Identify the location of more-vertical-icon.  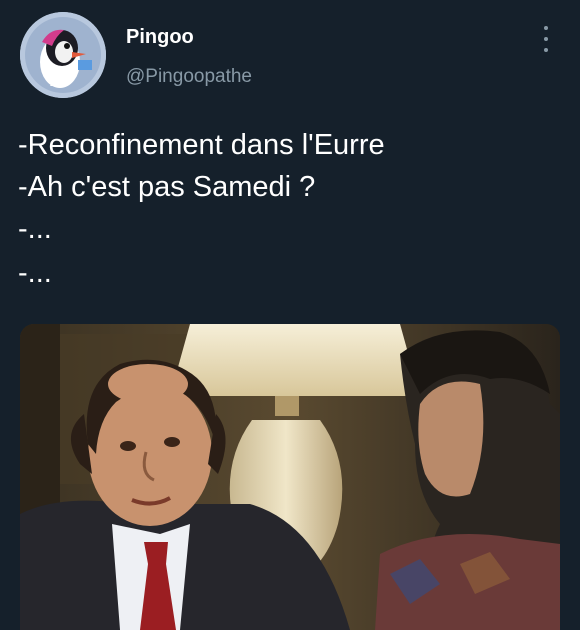
(546, 39).